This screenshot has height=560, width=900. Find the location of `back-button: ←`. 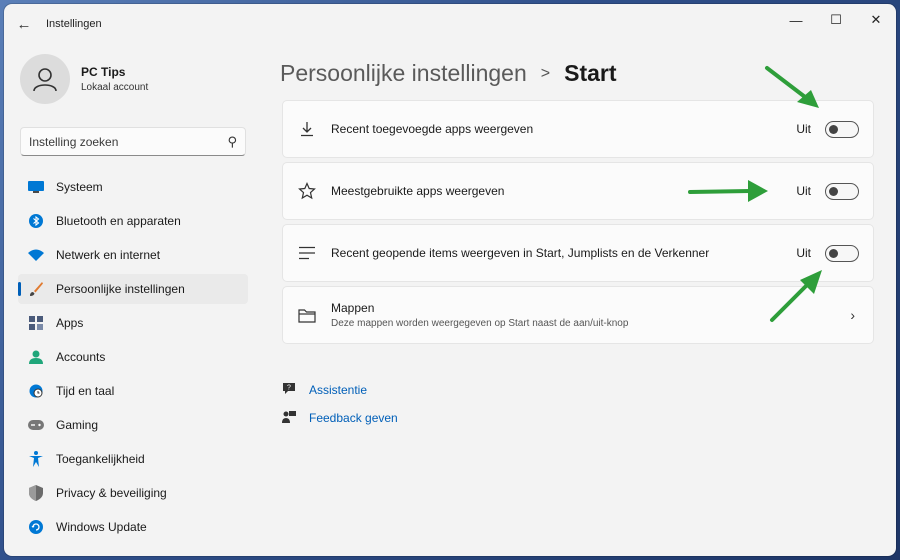

back-button: ← is located at coordinates (24, 24).